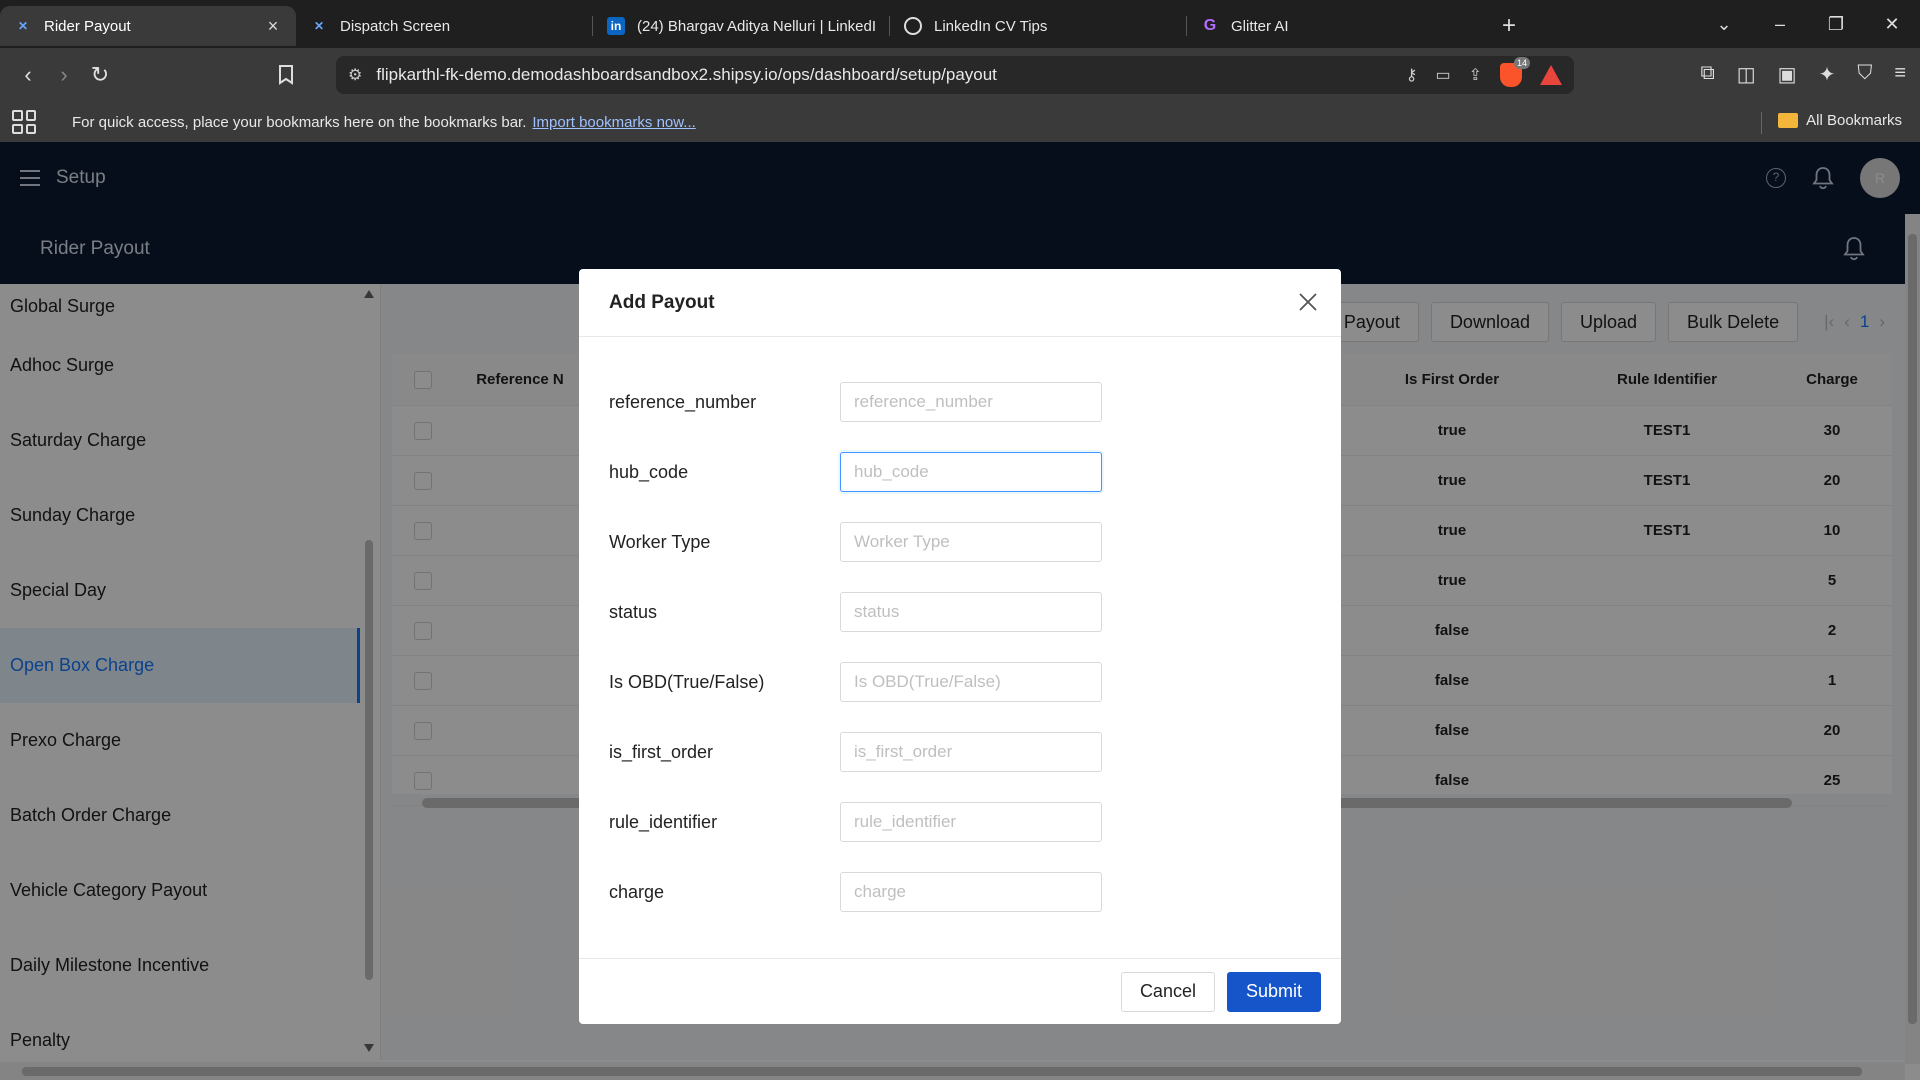 The height and width of the screenshot is (1080, 1920). I want to click on is-obd-input, so click(971, 682).